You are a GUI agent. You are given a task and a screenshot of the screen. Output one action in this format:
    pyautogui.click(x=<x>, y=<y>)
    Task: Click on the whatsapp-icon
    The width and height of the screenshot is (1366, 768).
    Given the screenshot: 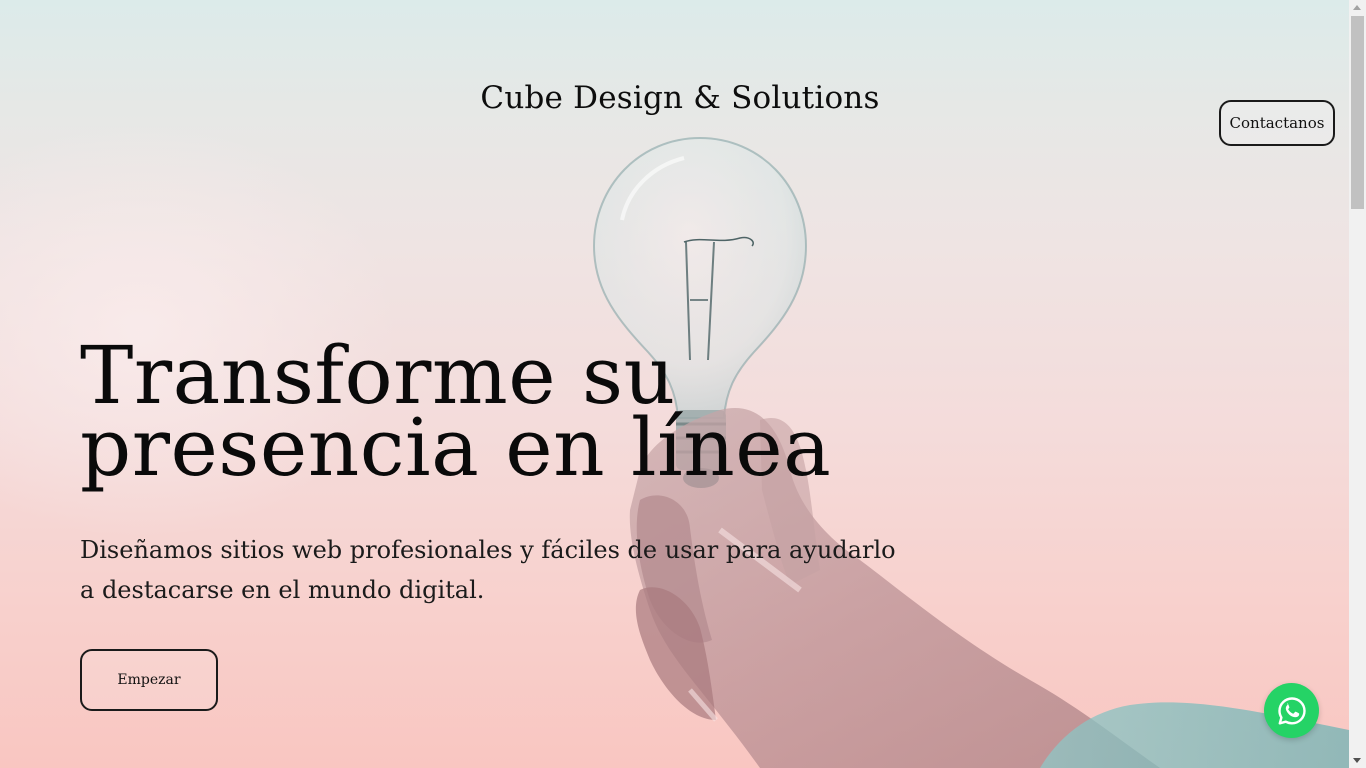 What is the action you would take?
    pyautogui.click(x=1291, y=710)
    